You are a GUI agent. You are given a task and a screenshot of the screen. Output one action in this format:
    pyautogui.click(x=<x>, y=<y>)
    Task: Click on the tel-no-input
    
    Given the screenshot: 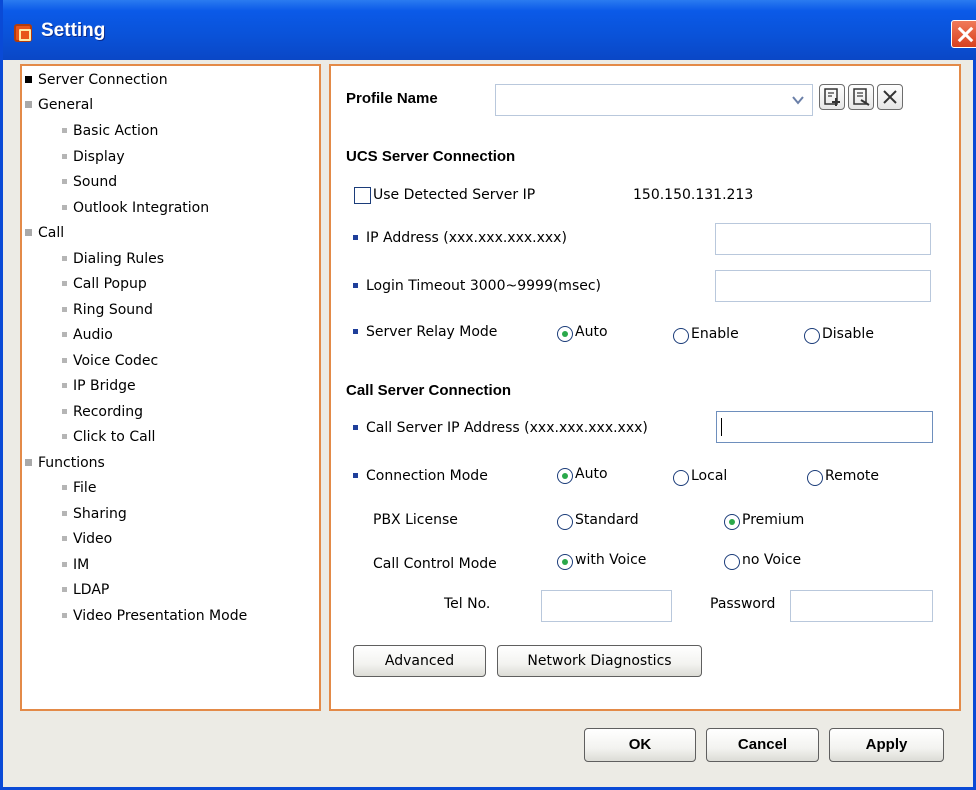 What is the action you would take?
    pyautogui.click(x=606, y=606)
    